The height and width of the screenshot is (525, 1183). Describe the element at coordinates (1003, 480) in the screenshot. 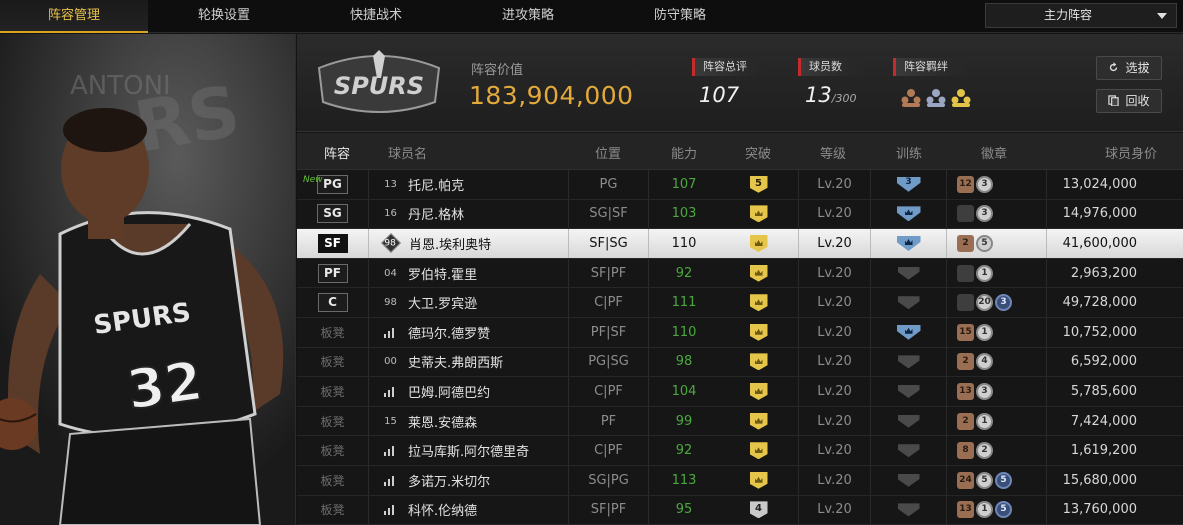

I see `blue-badge-icon: 5` at that location.